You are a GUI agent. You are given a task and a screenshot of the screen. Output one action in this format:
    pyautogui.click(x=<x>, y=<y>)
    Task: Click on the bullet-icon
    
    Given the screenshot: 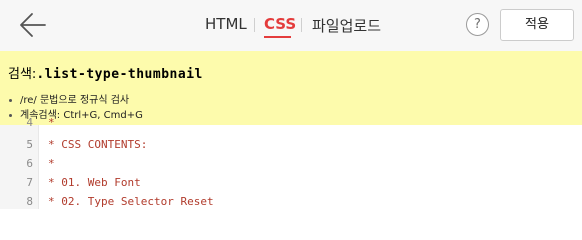 What is the action you would take?
    pyautogui.click(x=10, y=100)
    